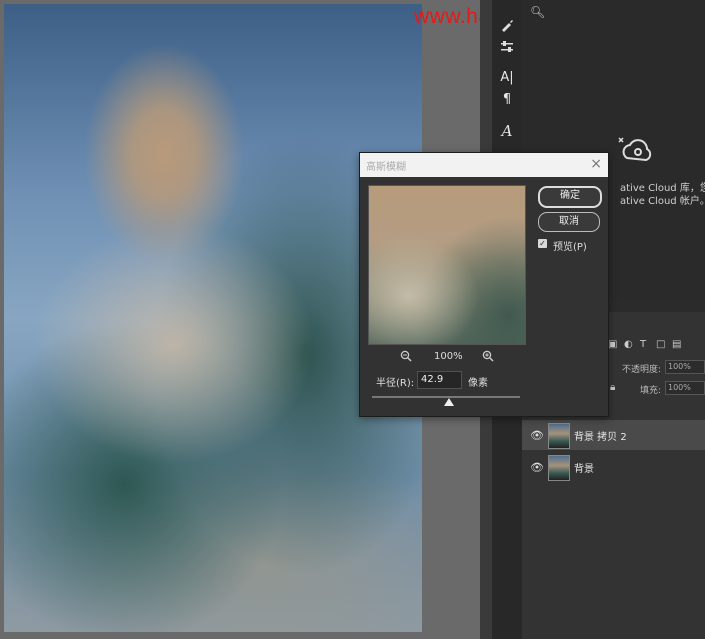 The height and width of the screenshot is (639, 705). Describe the element at coordinates (448, 356) in the screenshot. I see `zoom-level: 100%` at that location.